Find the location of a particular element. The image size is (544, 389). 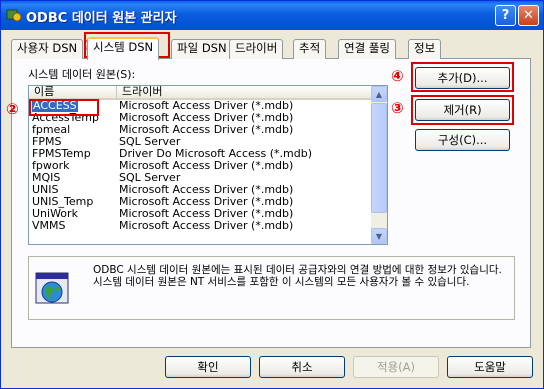

cancel-button: 취소 is located at coordinates (302, 367).